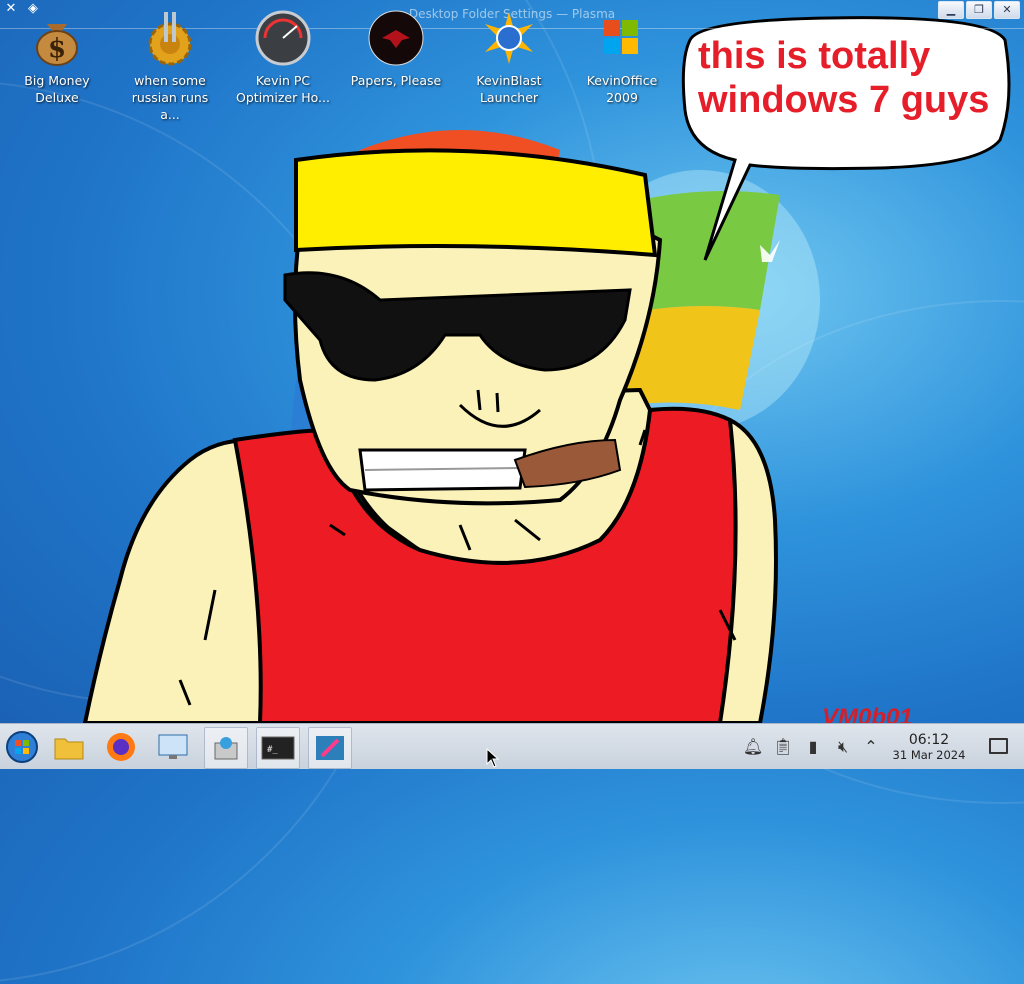  What do you see at coordinates (509, 38) in the screenshot?
I see `starburst-globe-icon` at bounding box center [509, 38].